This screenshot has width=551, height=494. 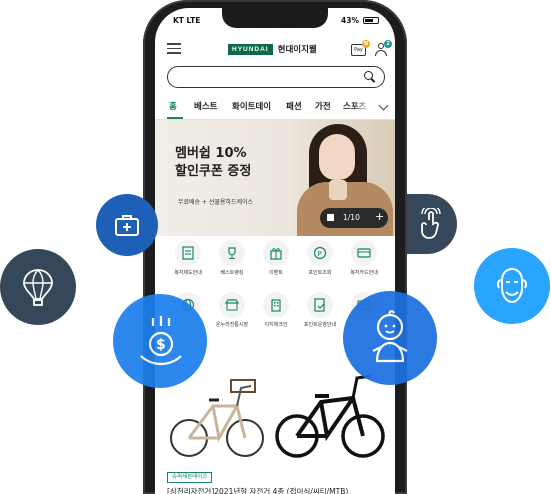 I want to click on sale-badge: 슈퍼세븐데이즈, so click(x=190, y=477).